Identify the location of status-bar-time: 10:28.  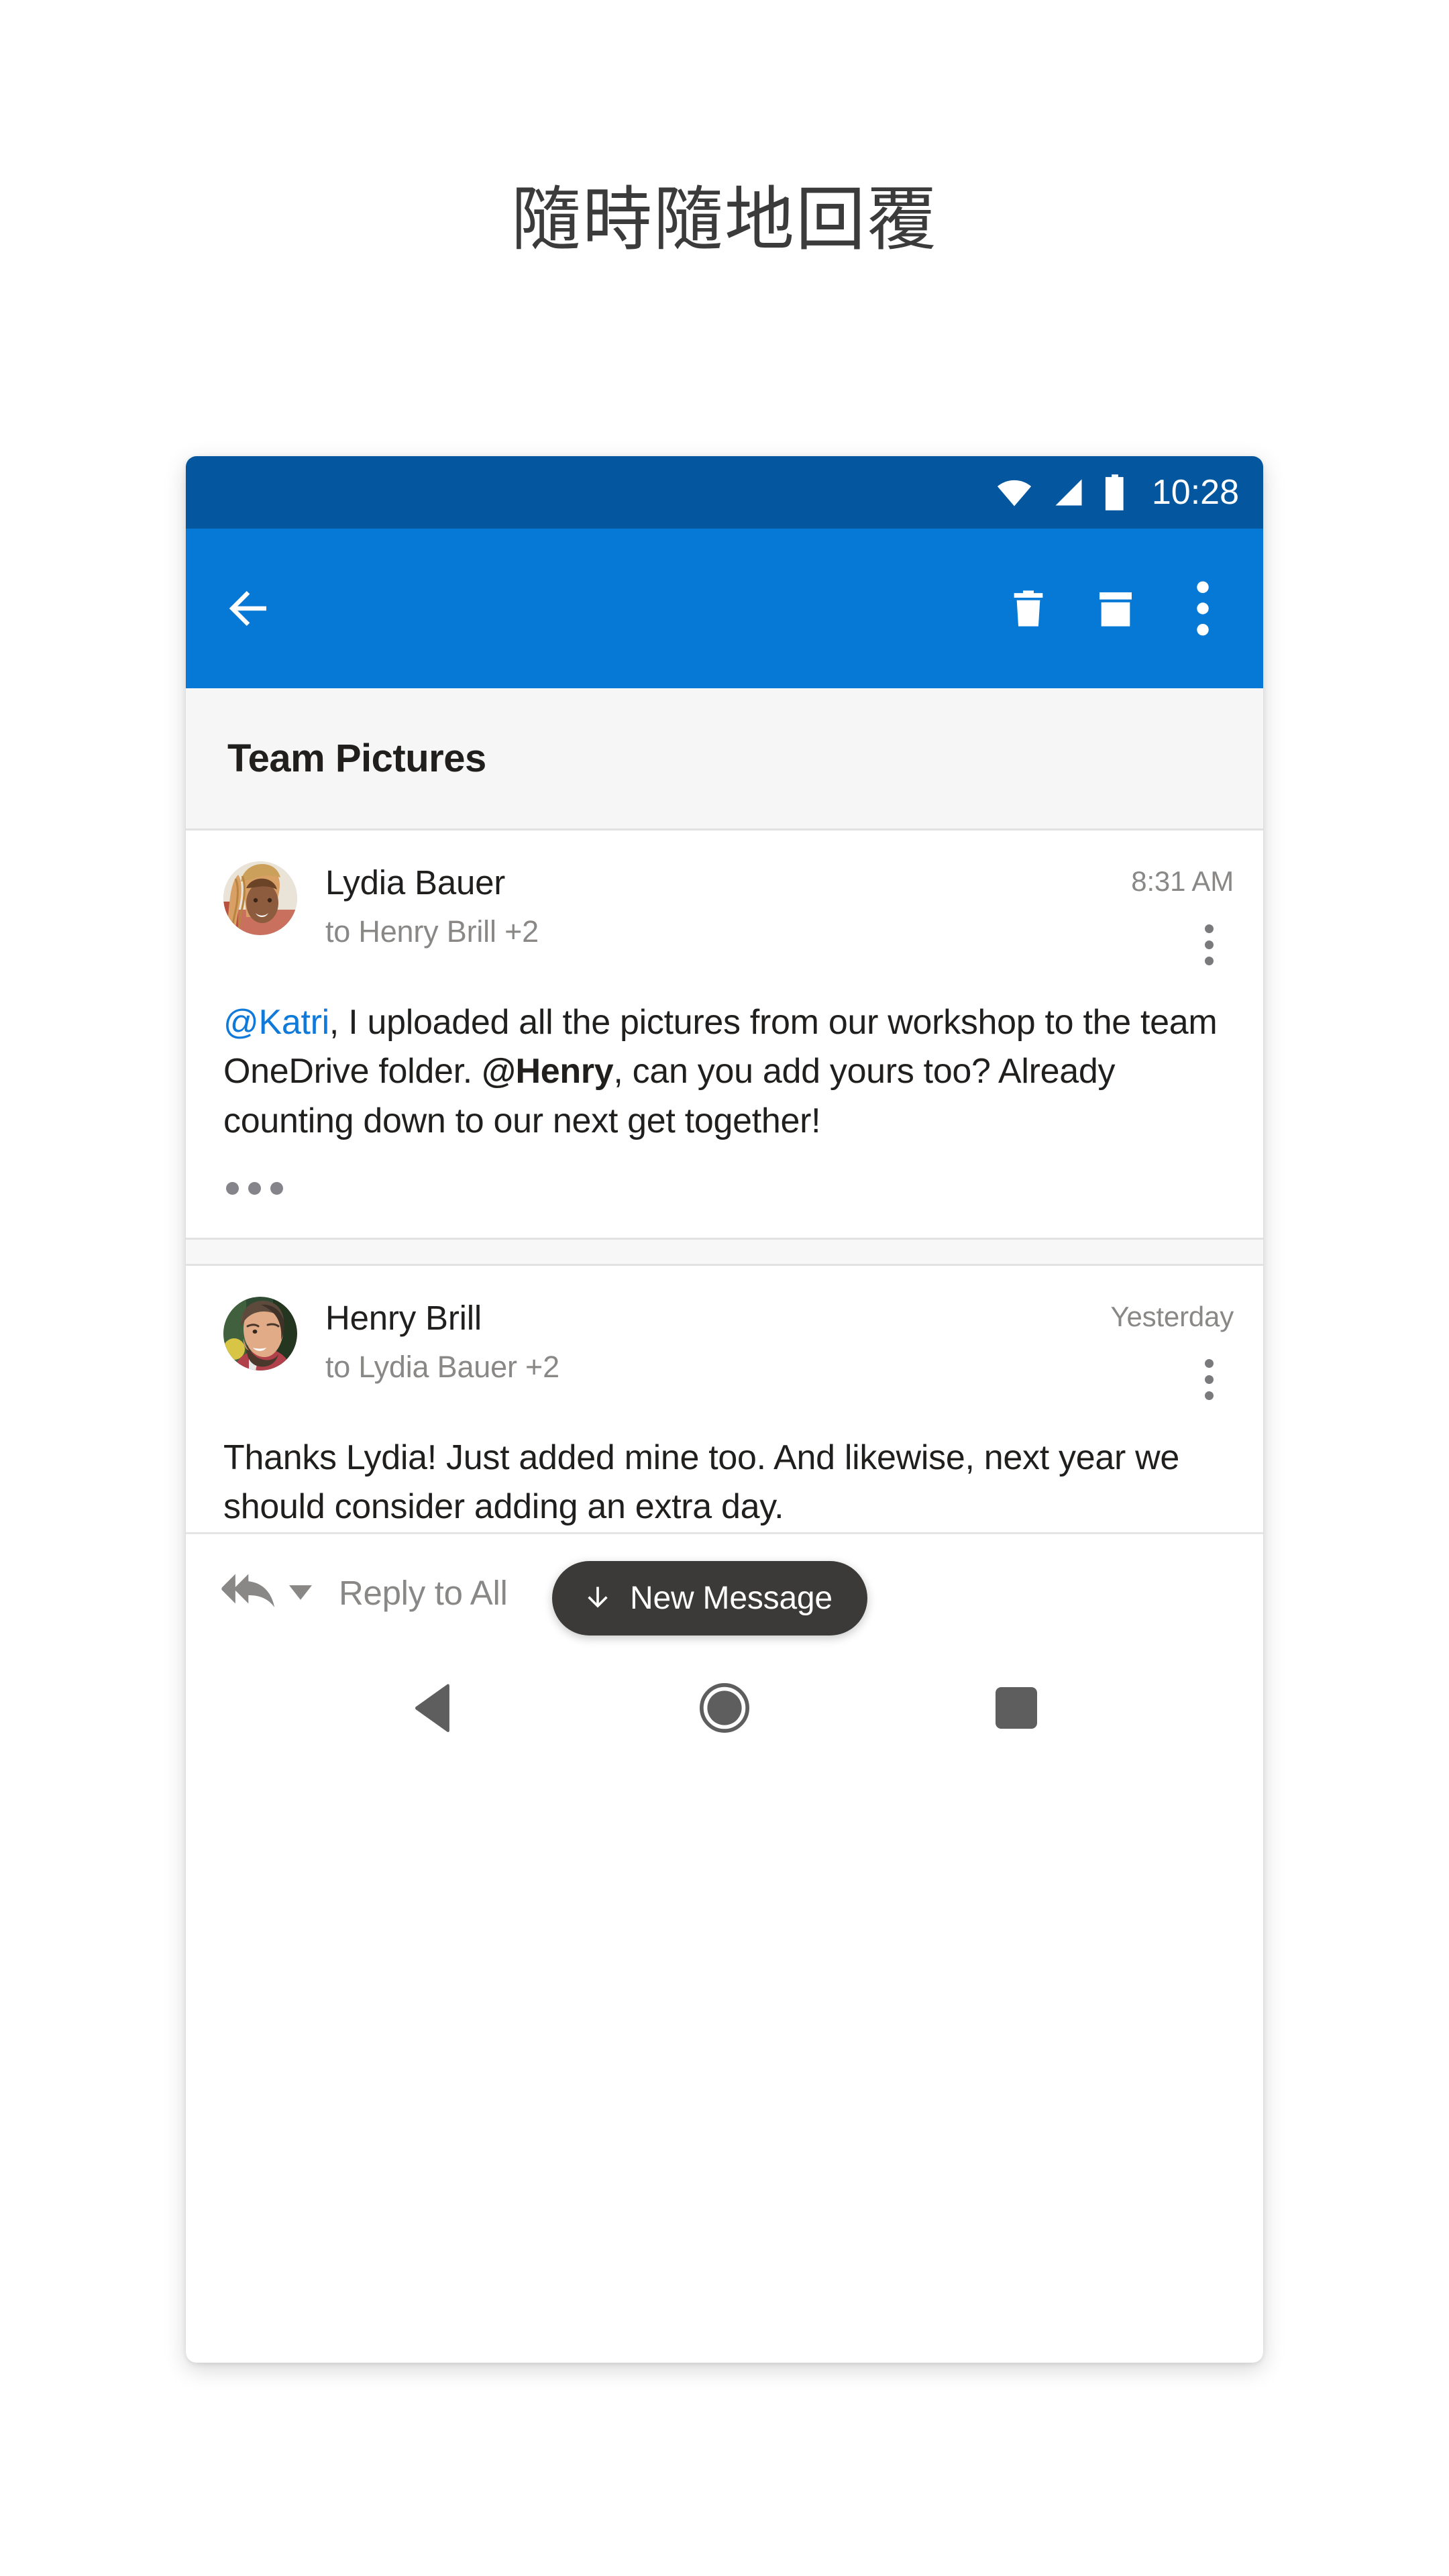
(1195, 492).